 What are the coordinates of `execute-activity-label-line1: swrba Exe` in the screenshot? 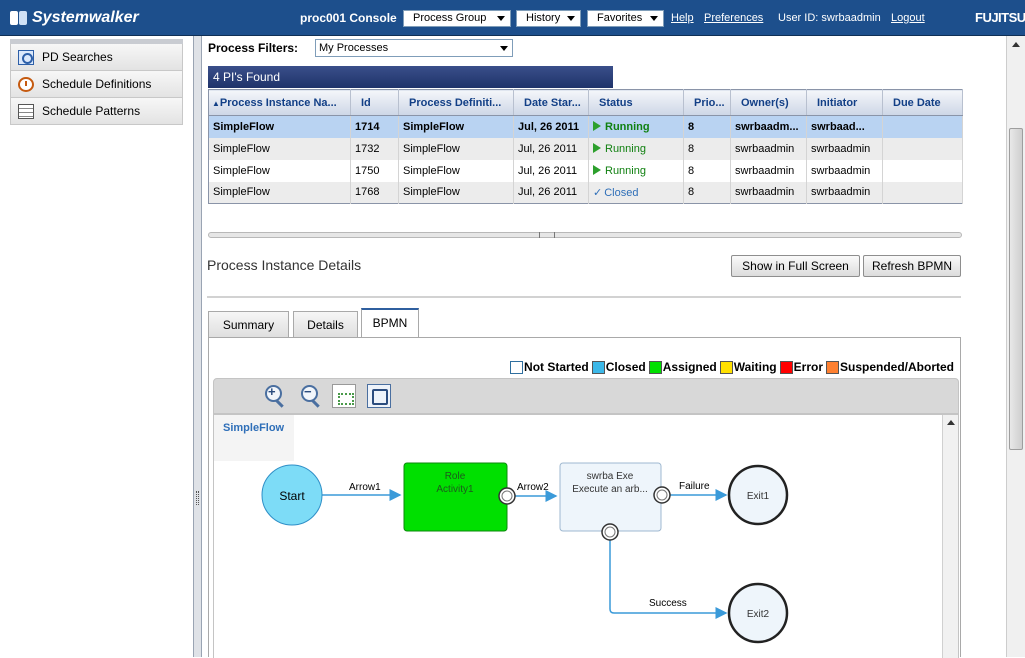 It's located at (610, 476).